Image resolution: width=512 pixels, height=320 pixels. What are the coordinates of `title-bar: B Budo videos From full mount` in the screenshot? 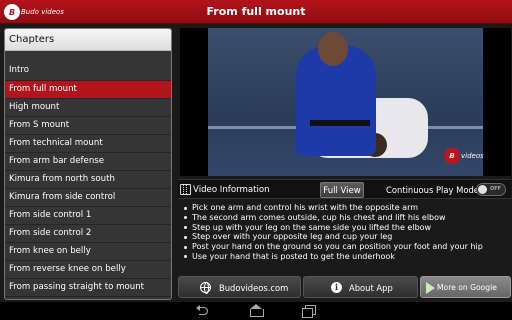 It's located at (256, 12).